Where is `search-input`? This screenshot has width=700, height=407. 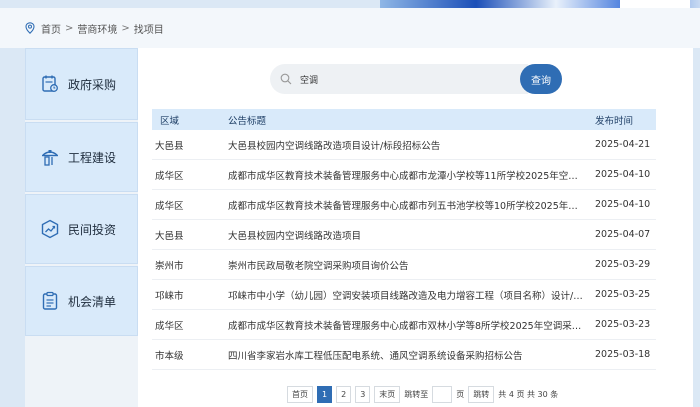
search-input is located at coordinates (400, 79).